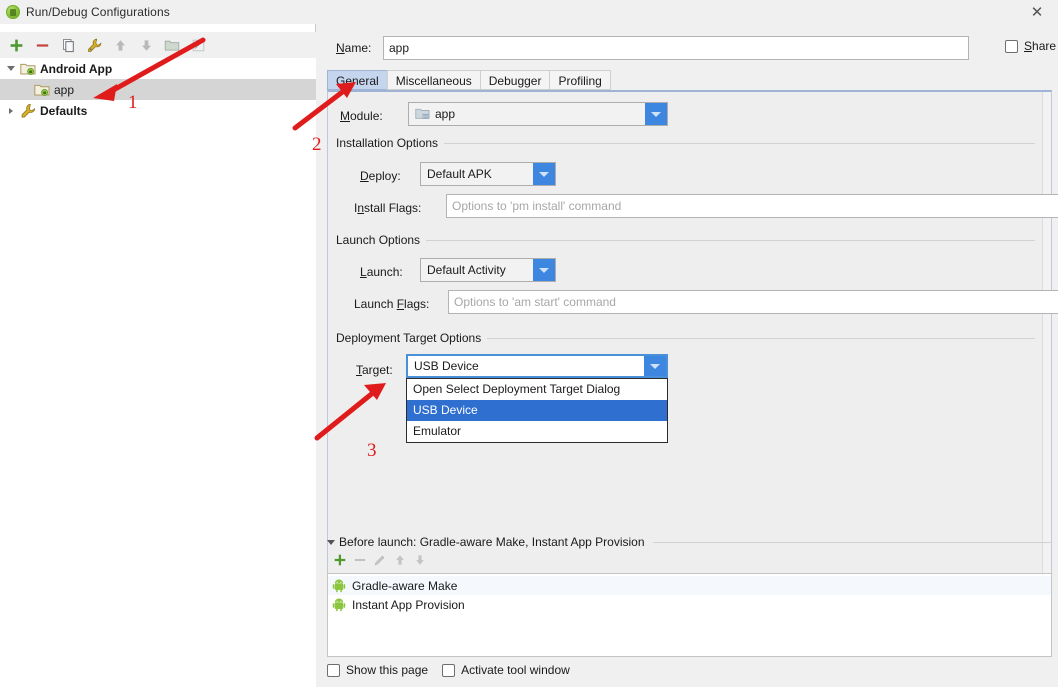  What do you see at coordinates (374, 370) in the screenshot?
I see `target-label: Target:` at bounding box center [374, 370].